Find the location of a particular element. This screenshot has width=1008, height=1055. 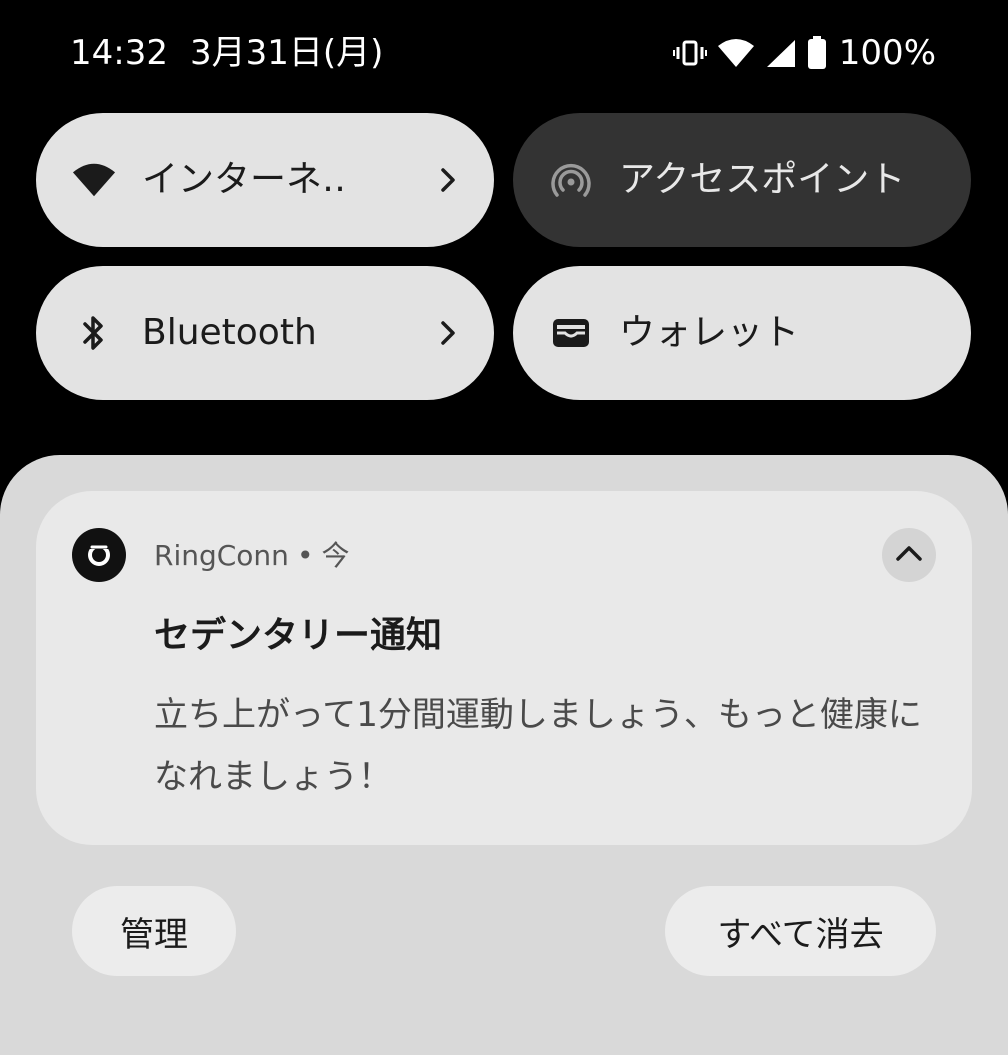

battery-percent: 100% is located at coordinates (887, 53).